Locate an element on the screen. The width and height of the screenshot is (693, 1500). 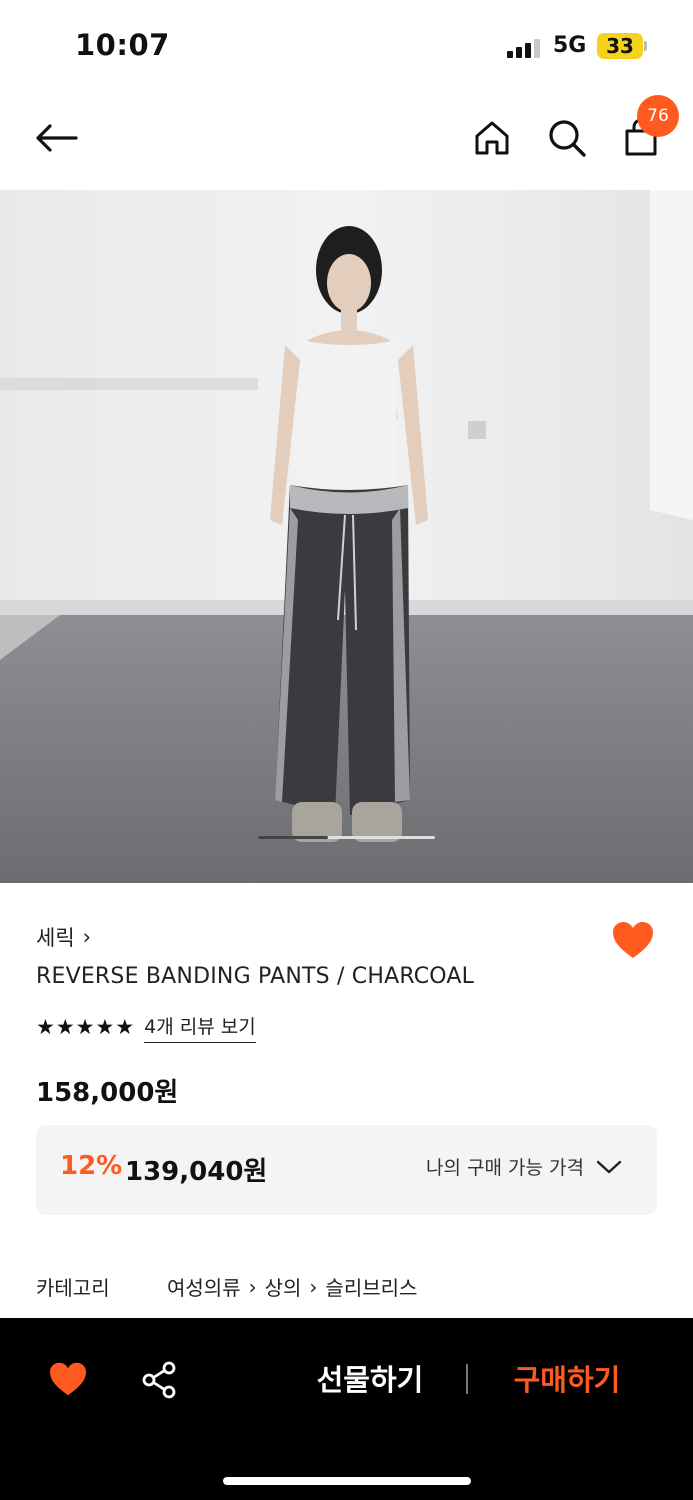
back-button is located at coordinates (56, 138).